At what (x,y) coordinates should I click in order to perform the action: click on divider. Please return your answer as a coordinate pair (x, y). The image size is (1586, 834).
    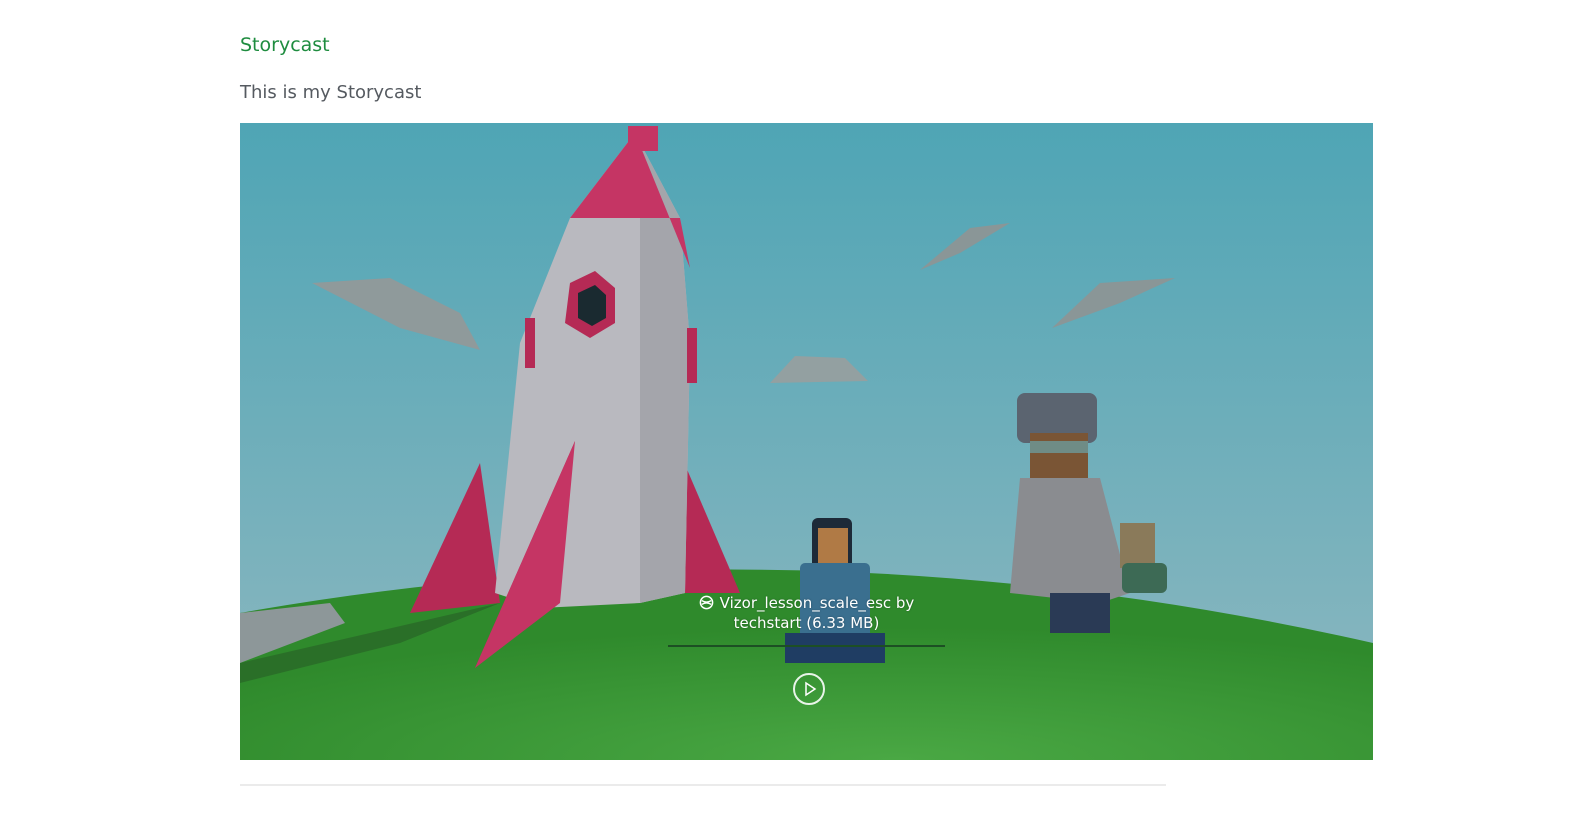
    Looking at the image, I should click on (703, 785).